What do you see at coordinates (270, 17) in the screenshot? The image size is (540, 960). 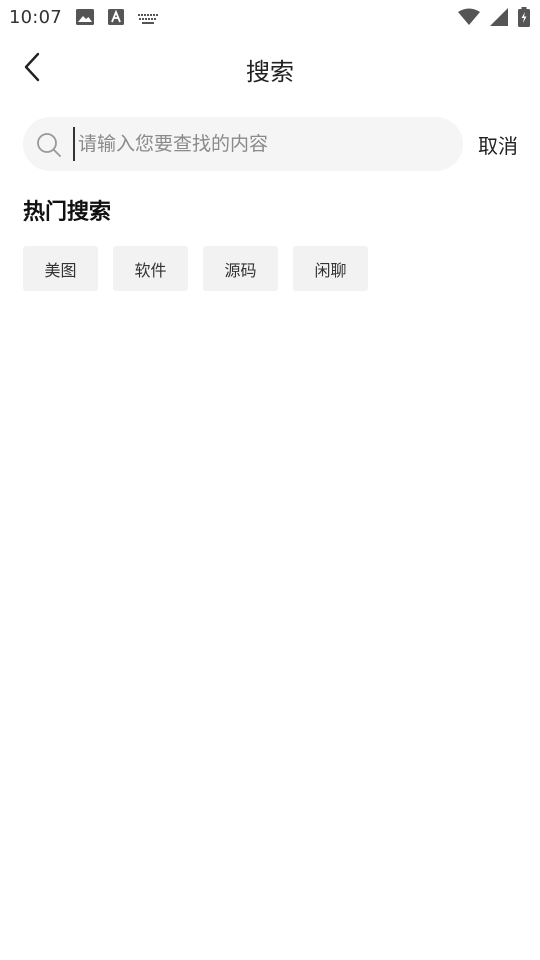 I see `status-bar: 10:07` at bounding box center [270, 17].